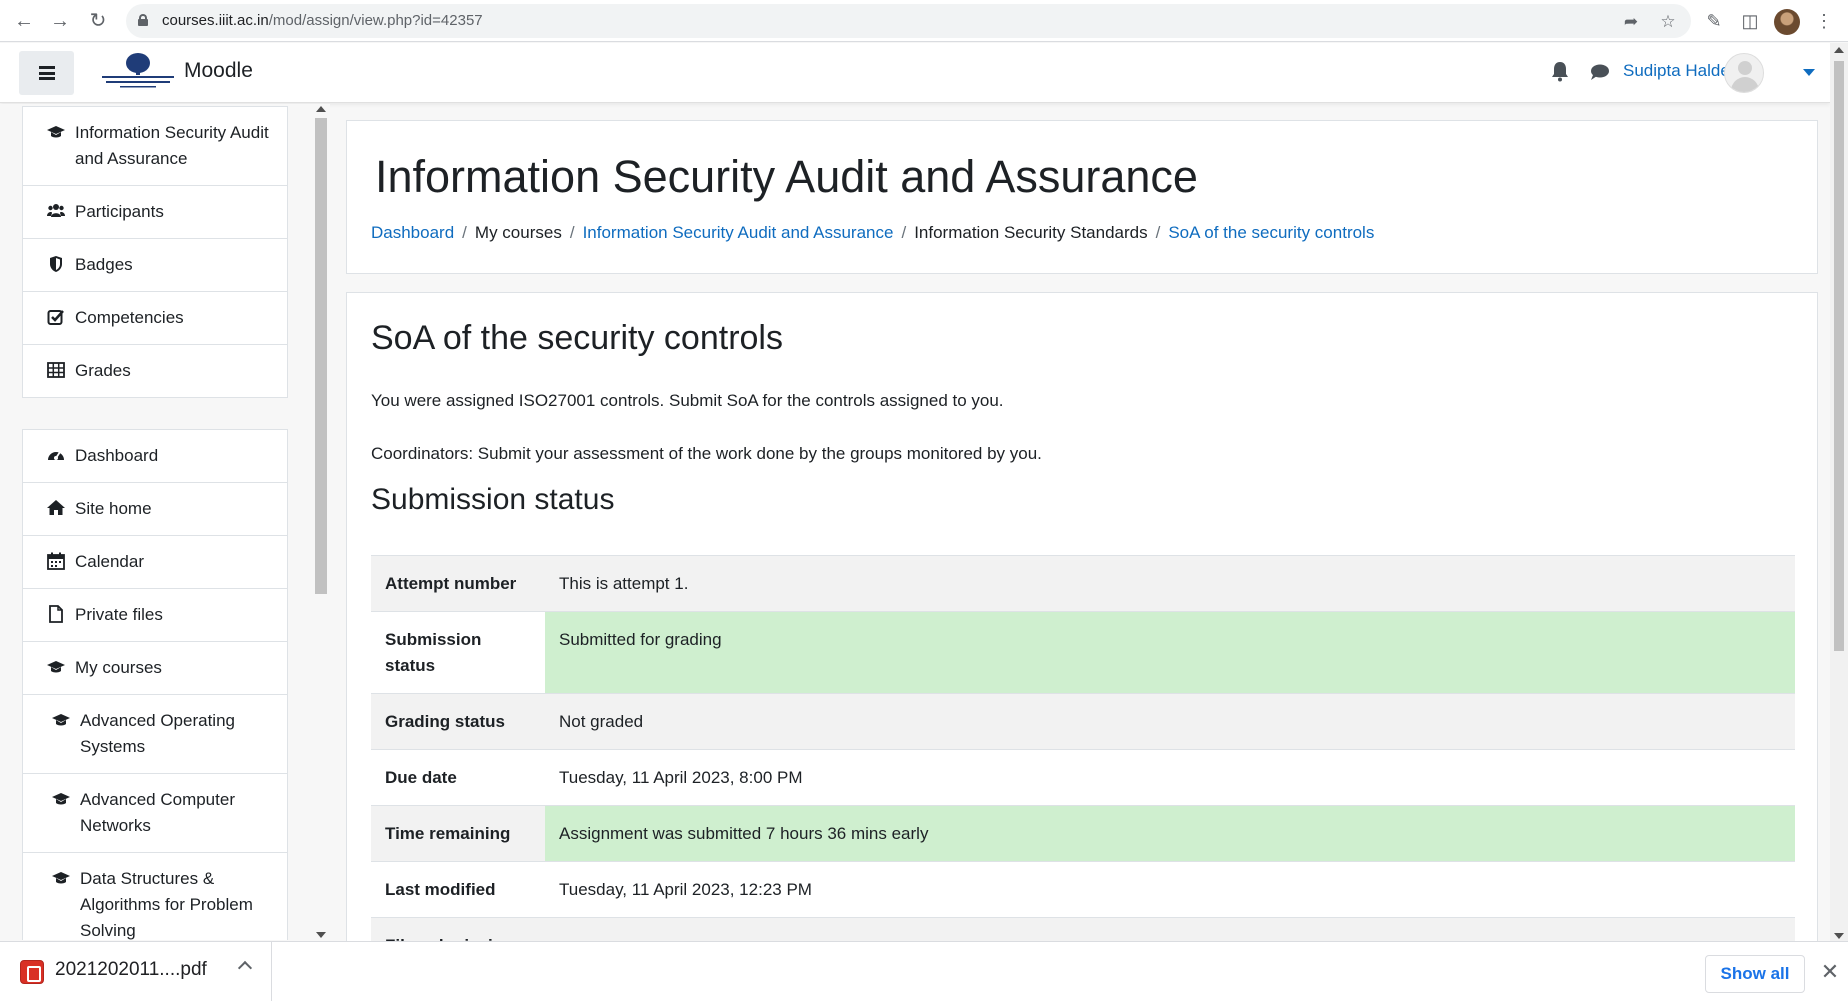 Image resolution: width=1848 pixels, height=1001 pixels. What do you see at coordinates (1600, 72) in the screenshot?
I see `messages-chat-icon` at bounding box center [1600, 72].